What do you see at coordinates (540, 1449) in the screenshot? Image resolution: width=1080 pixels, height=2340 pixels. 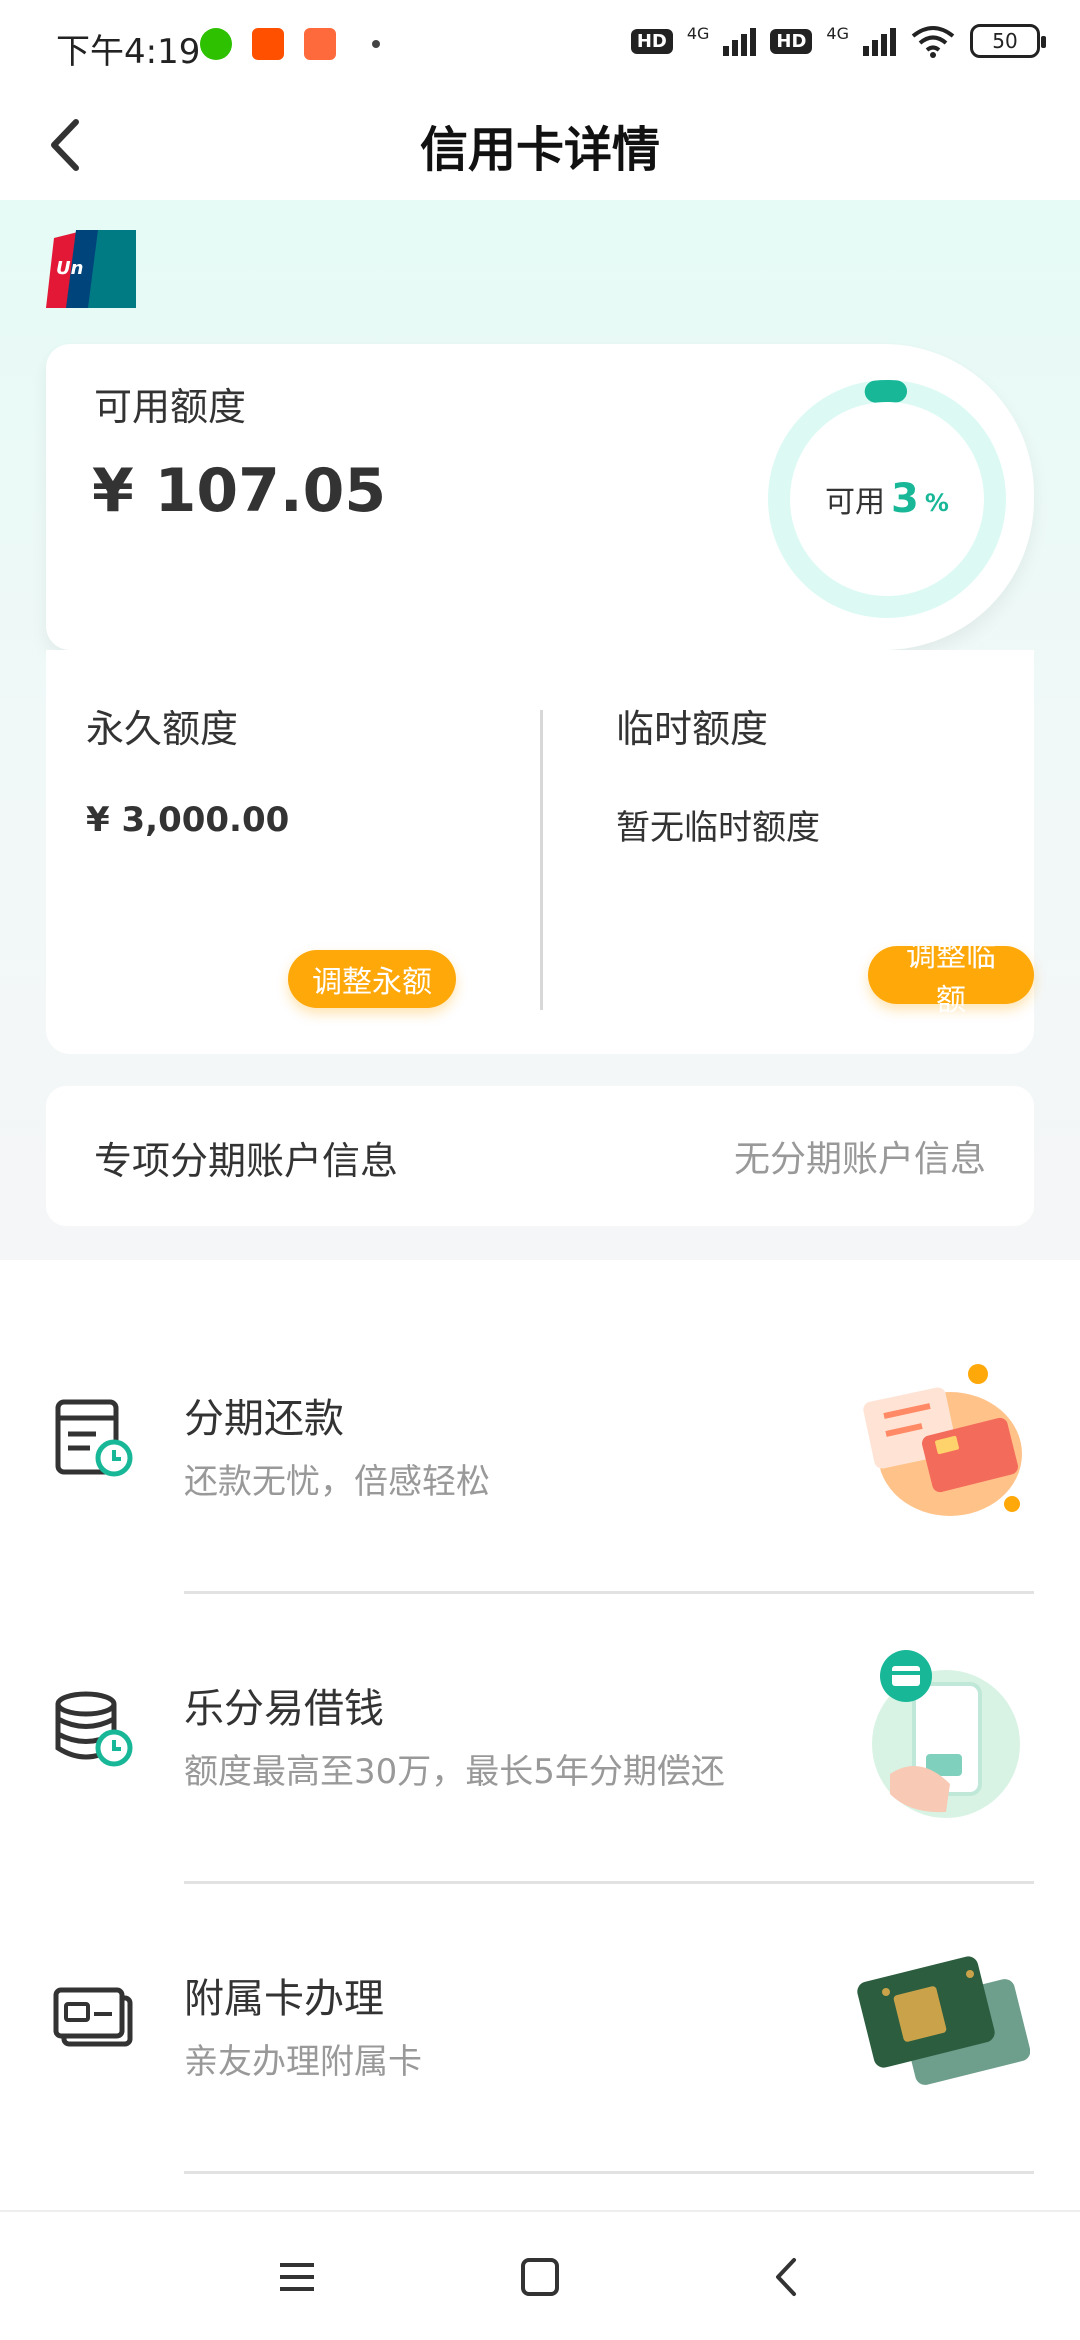 I see `service-item-installment-repay: 分期还款 还款无忧，倍感轻松` at bounding box center [540, 1449].